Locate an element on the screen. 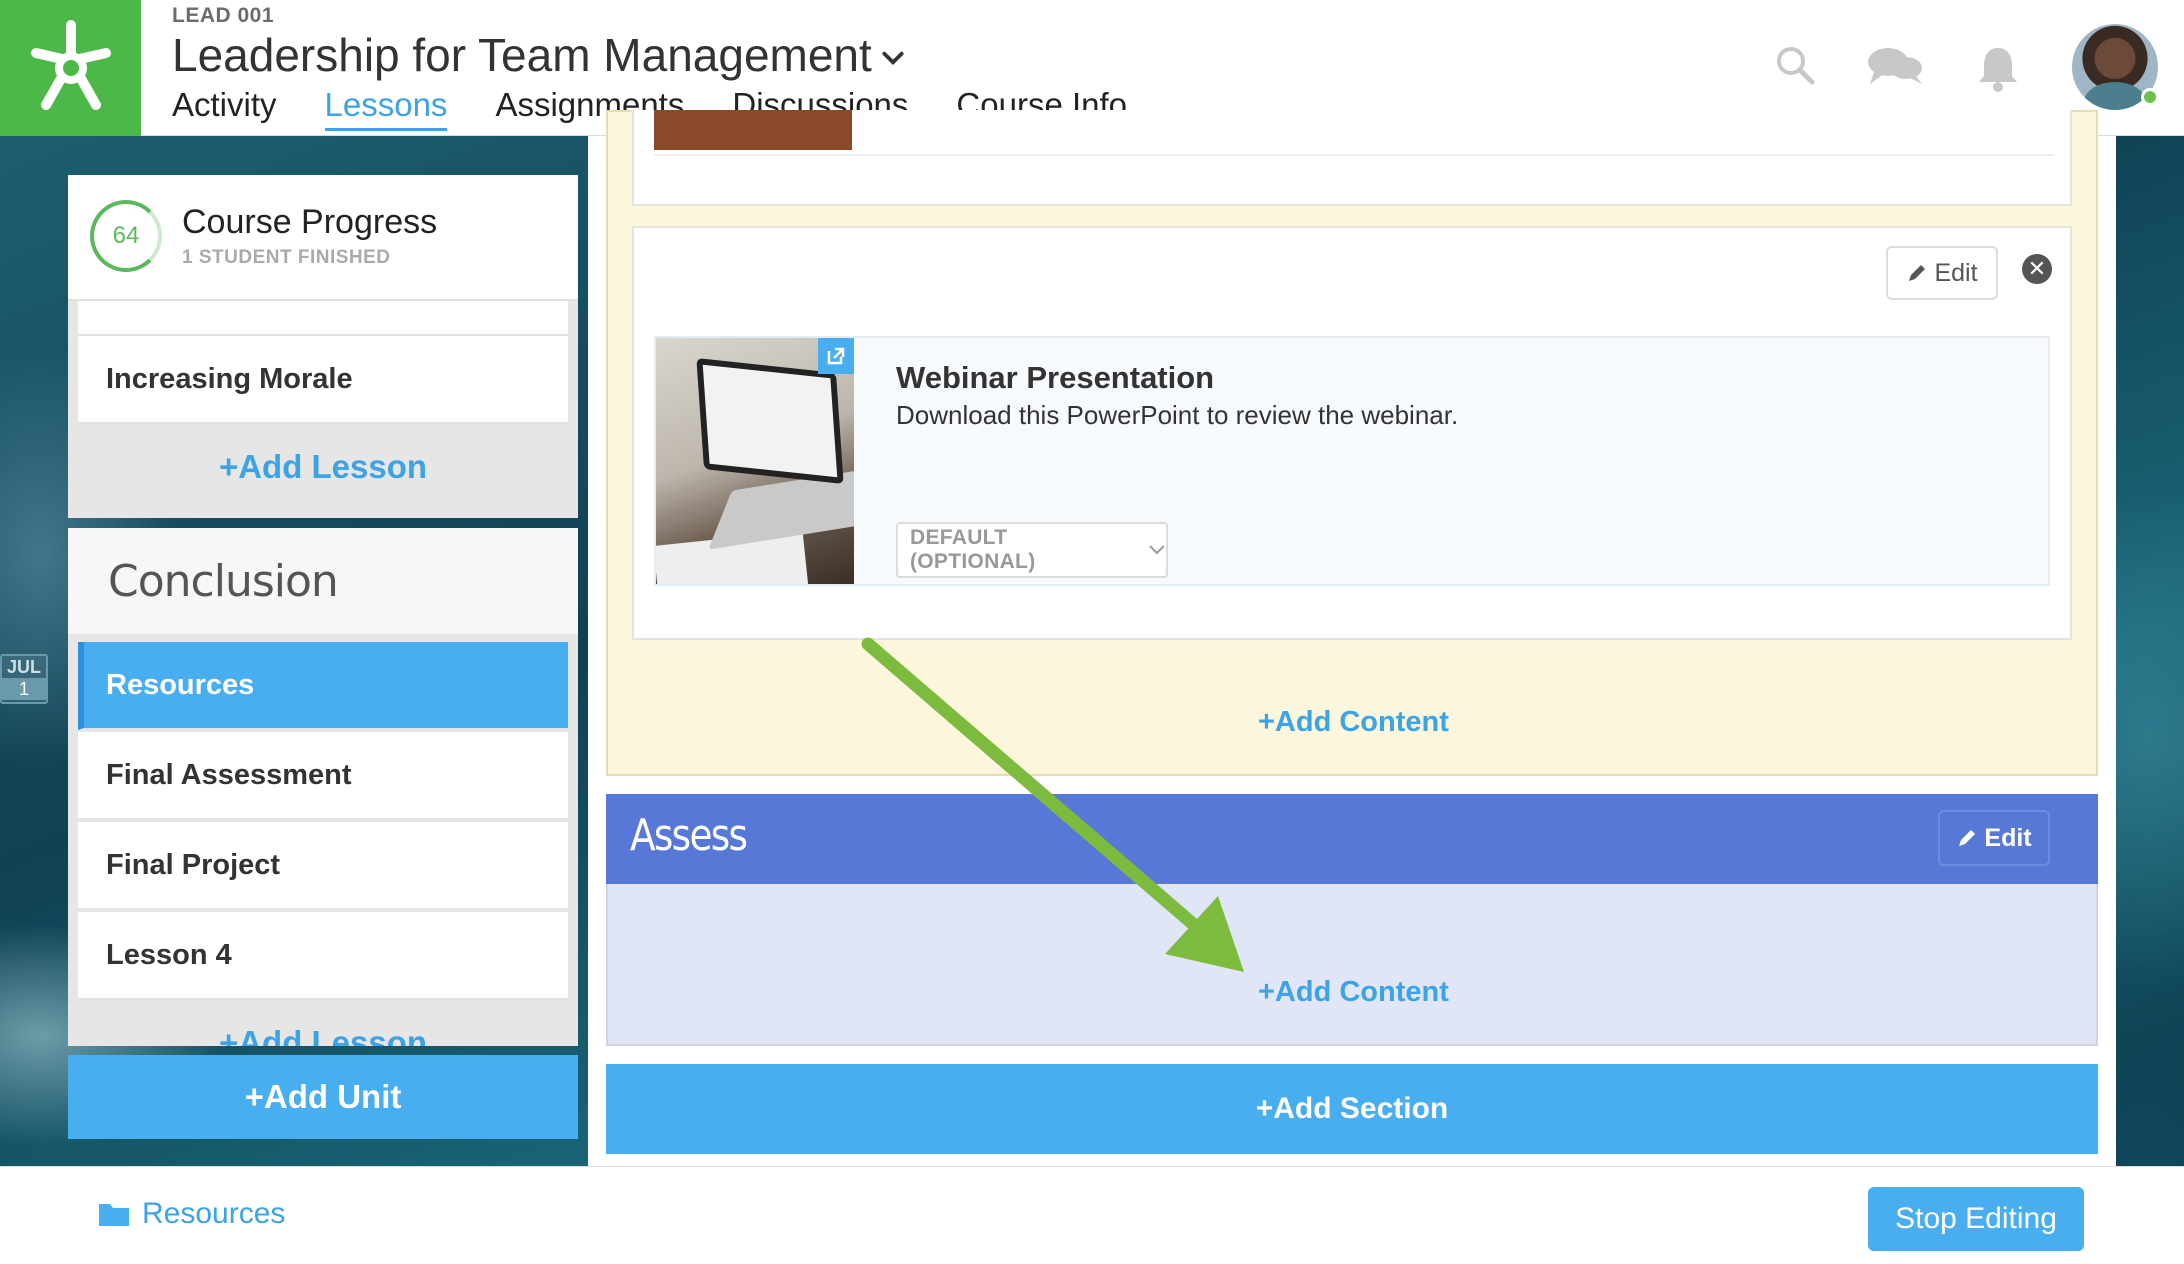  close-icon: ✕ is located at coordinates (2037, 268).